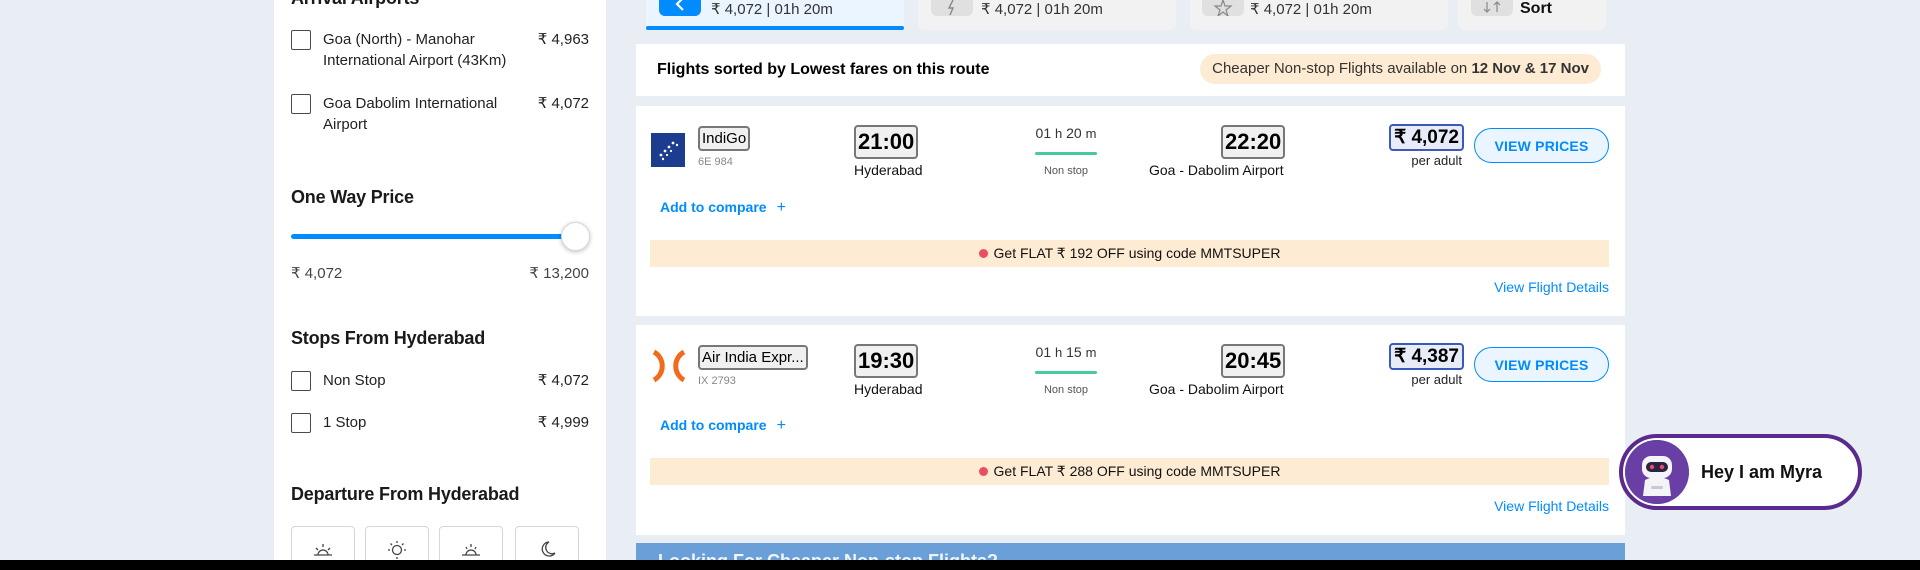  I want to click on tab-sort: Sort, so click(1532, 15).